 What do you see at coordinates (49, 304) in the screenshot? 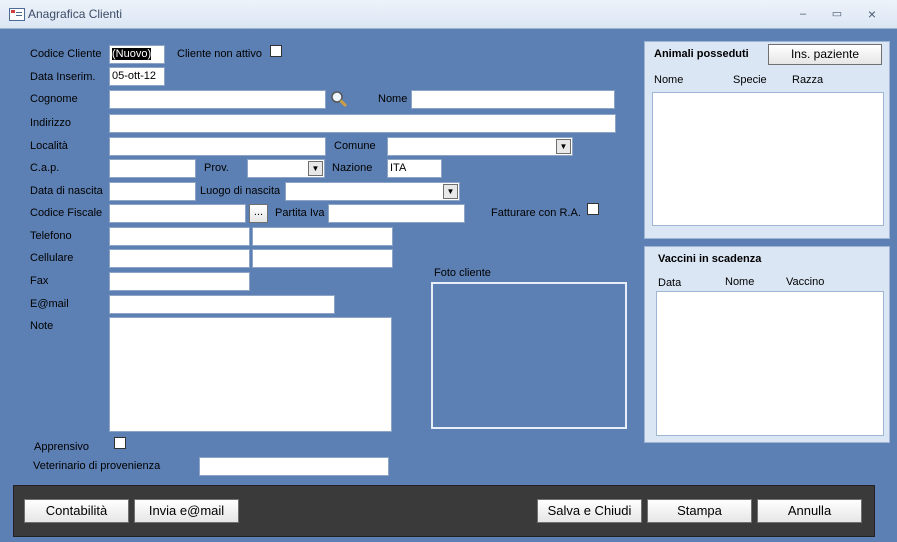
I see `email-label: E@mail` at bounding box center [49, 304].